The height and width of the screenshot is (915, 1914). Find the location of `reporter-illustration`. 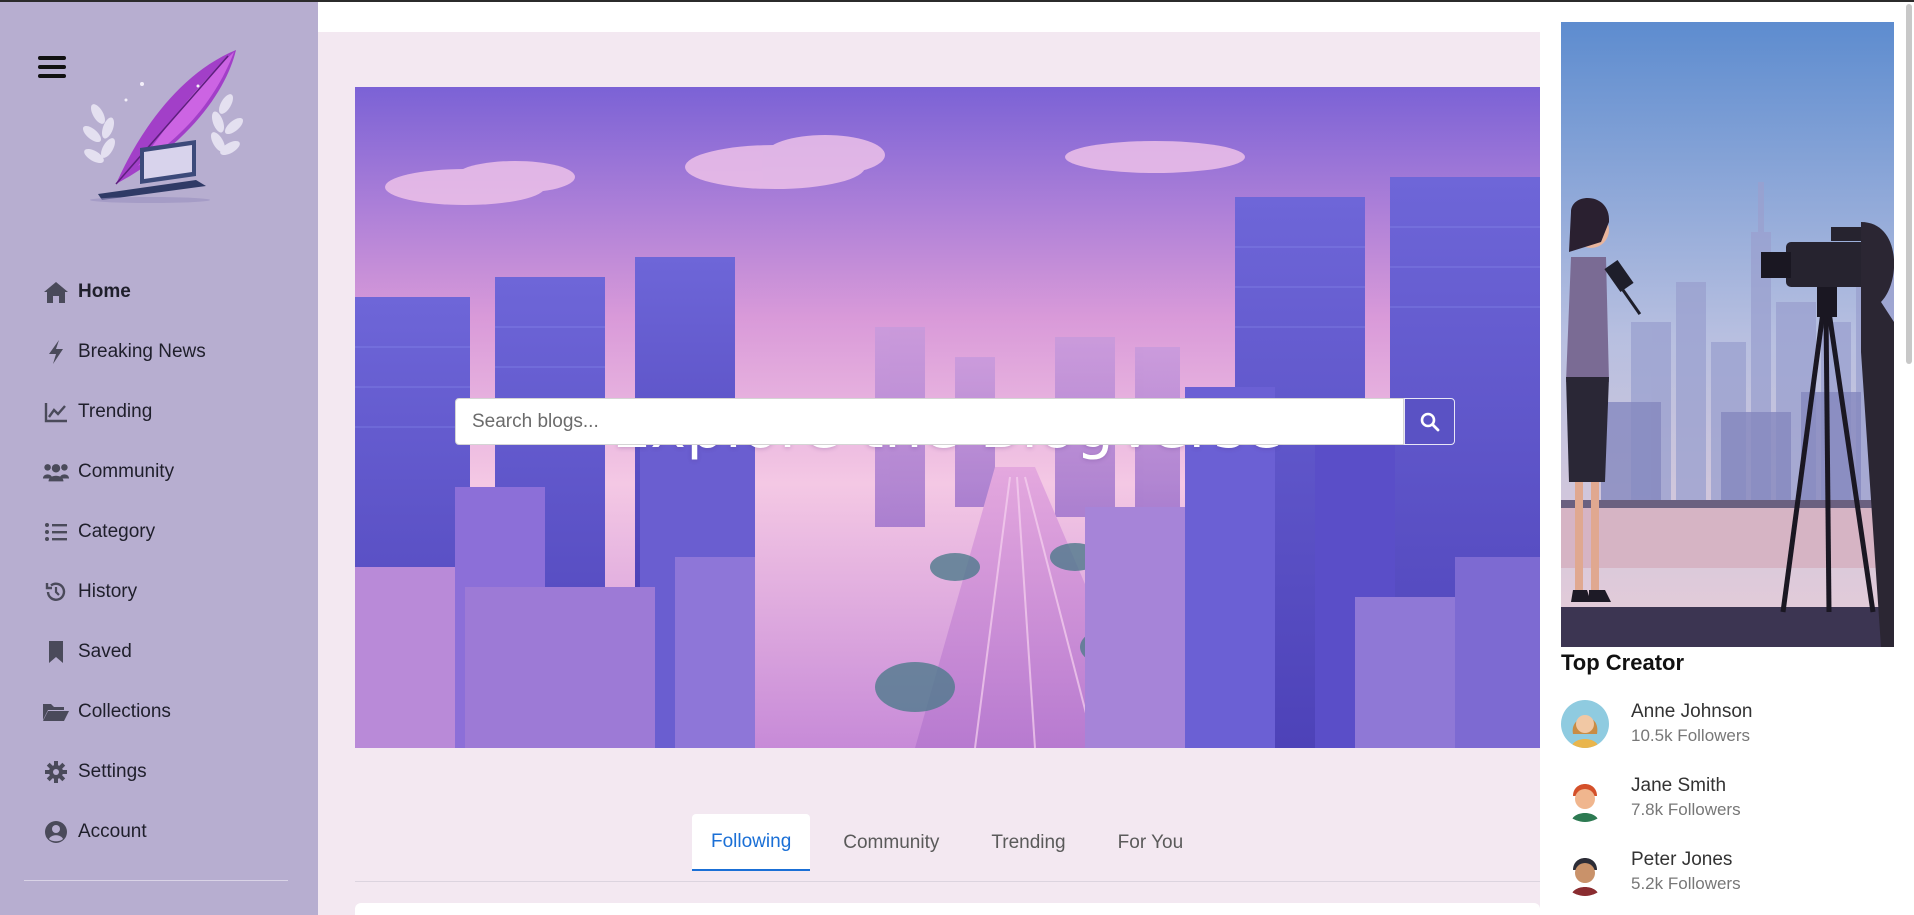

reporter-illustration is located at coordinates (1727, 334).